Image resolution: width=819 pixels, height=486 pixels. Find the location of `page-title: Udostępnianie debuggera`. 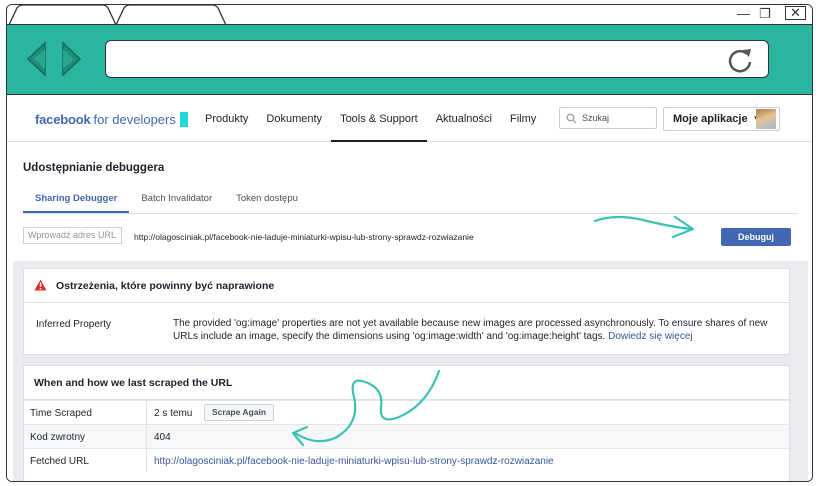

page-title: Udostępnianie debuggera is located at coordinates (94, 168).